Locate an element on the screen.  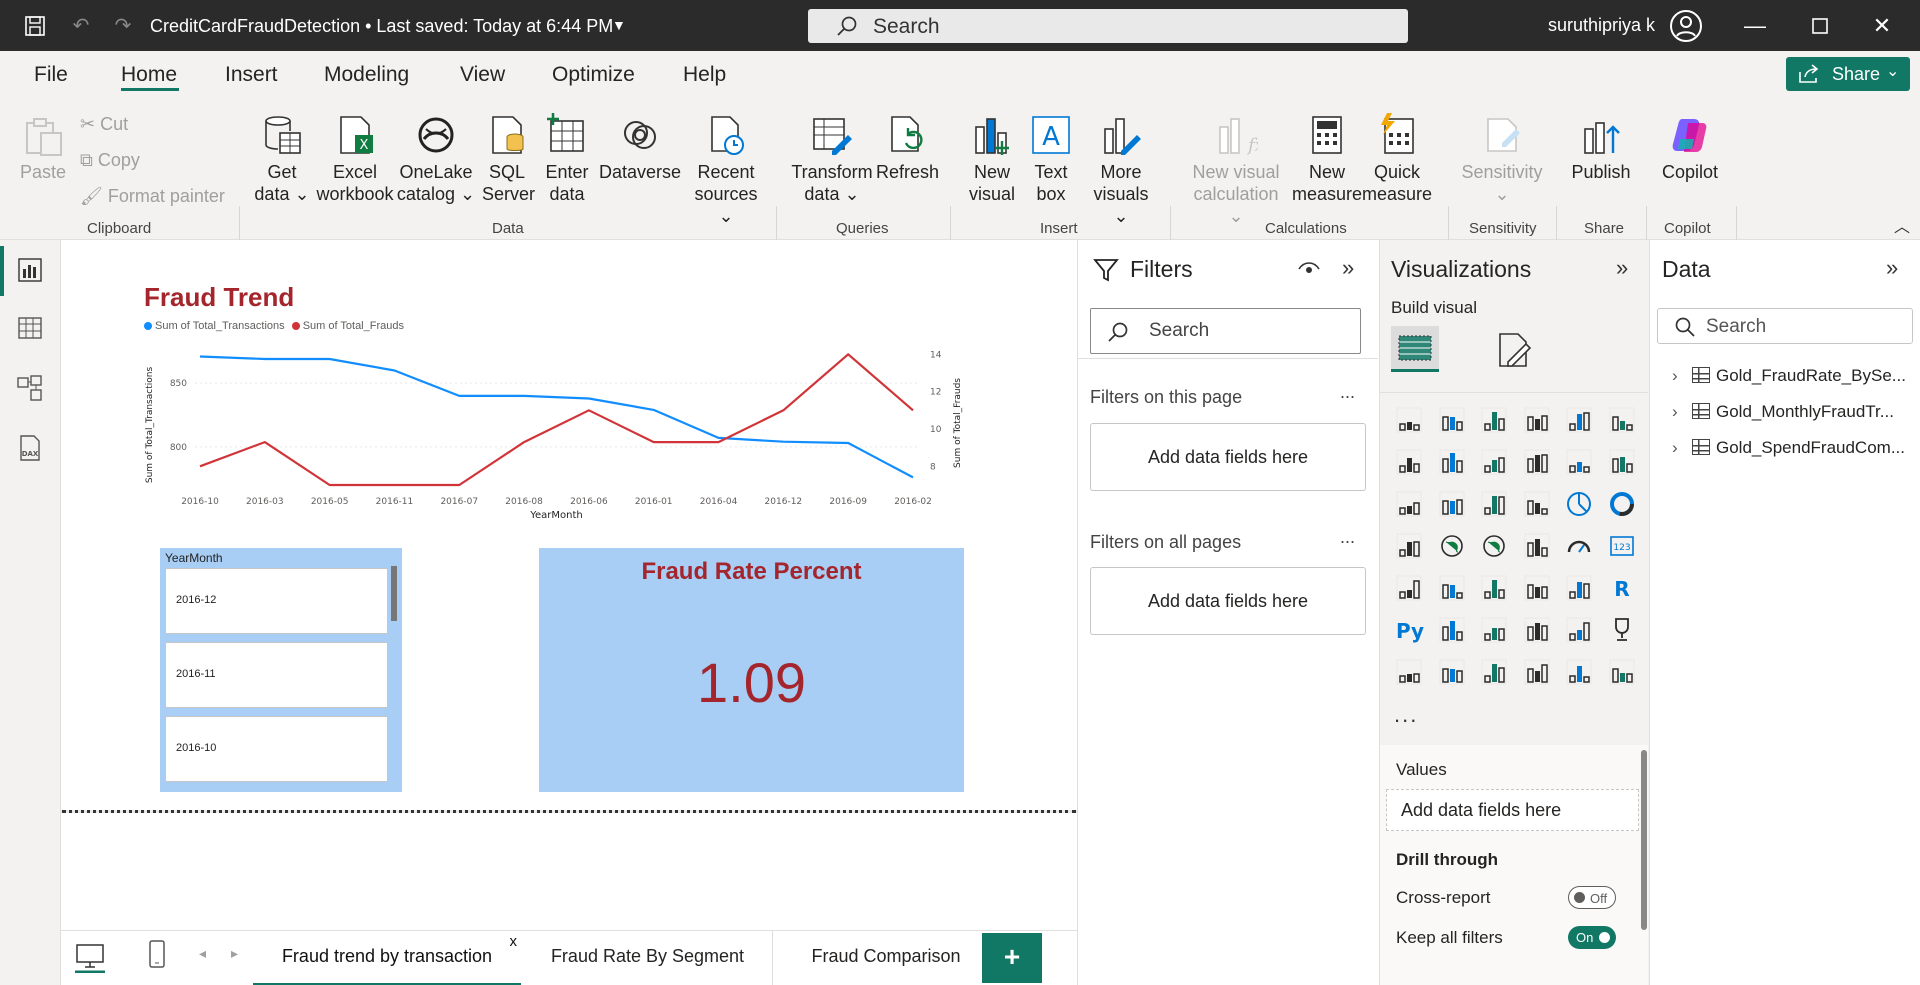
new-measure-button: New measure is located at coordinates (1327, 159).